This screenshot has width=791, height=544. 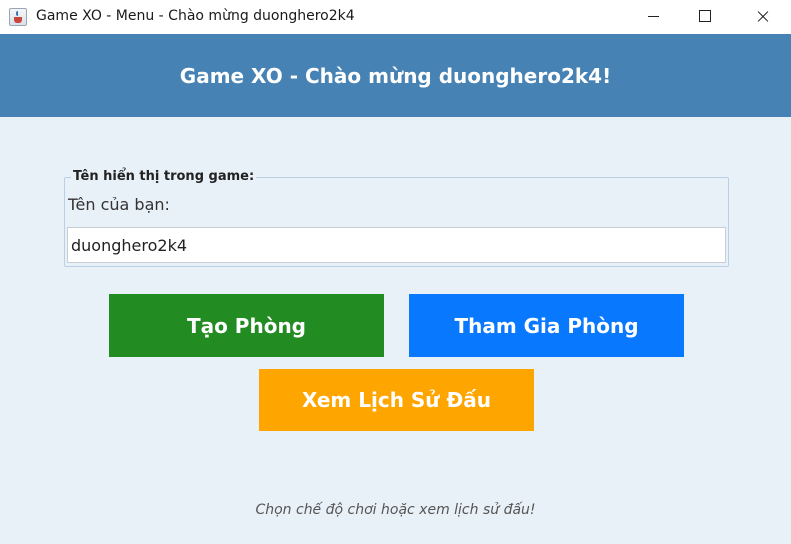 I want to click on header-title: Game XO - Chào mừng duonghero2k4!, so click(x=395, y=75).